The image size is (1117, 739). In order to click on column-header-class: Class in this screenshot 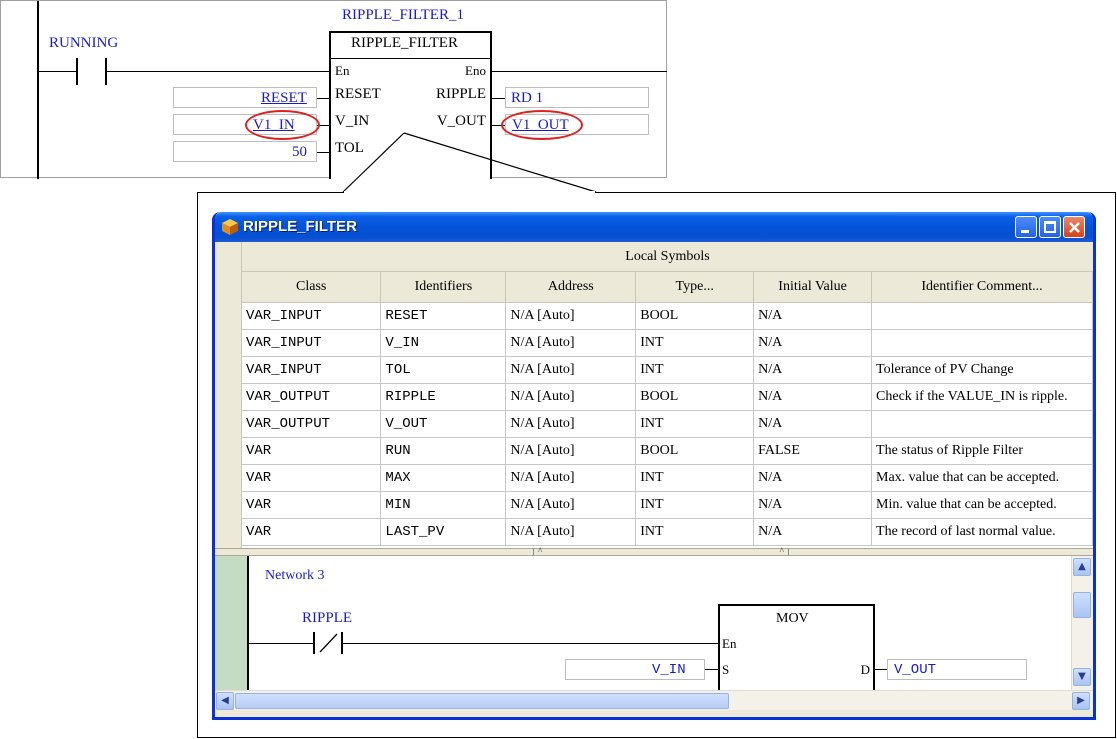, I will do `click(312, 287)`.